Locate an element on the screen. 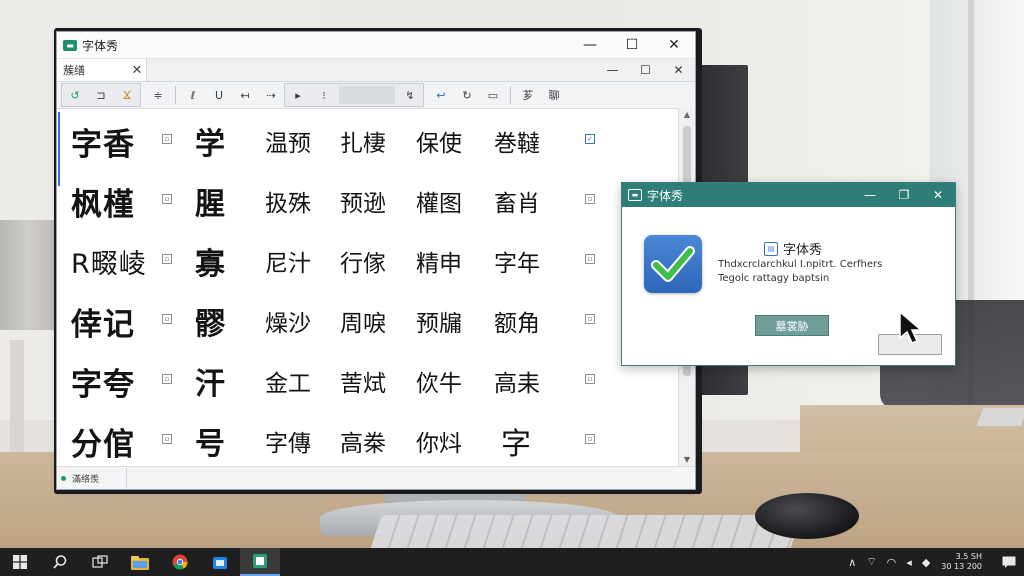 The width and height of the screenshot is (1024, 576). glyph-sample: 额角 is located at coordinates (517, 321).